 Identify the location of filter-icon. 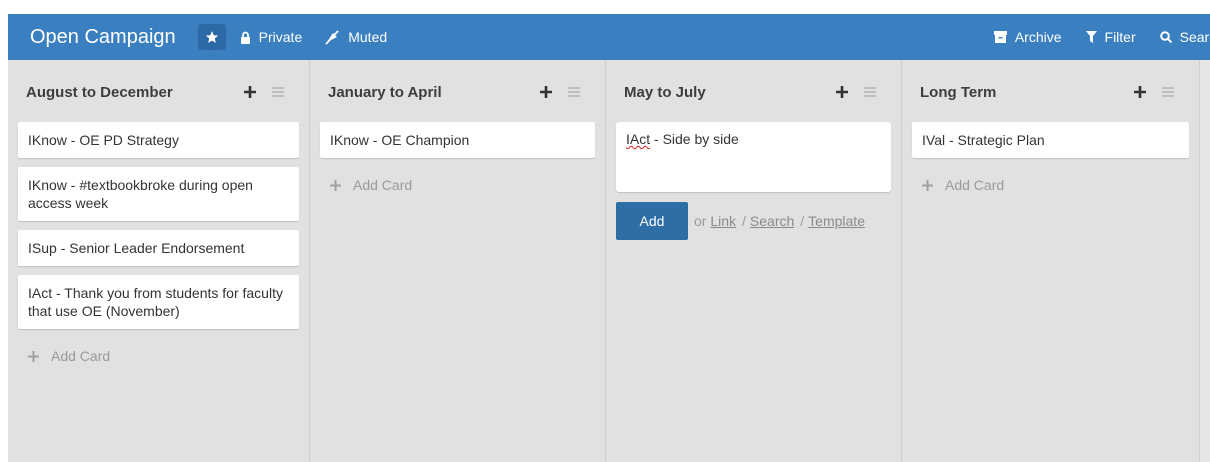
(1091, 37).